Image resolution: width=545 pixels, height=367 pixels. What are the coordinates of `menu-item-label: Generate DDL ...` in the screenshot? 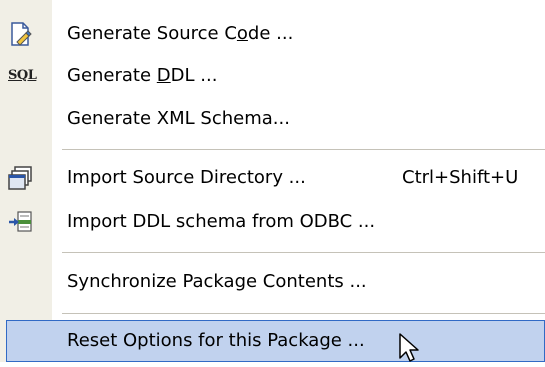 It's located at (142, 75).